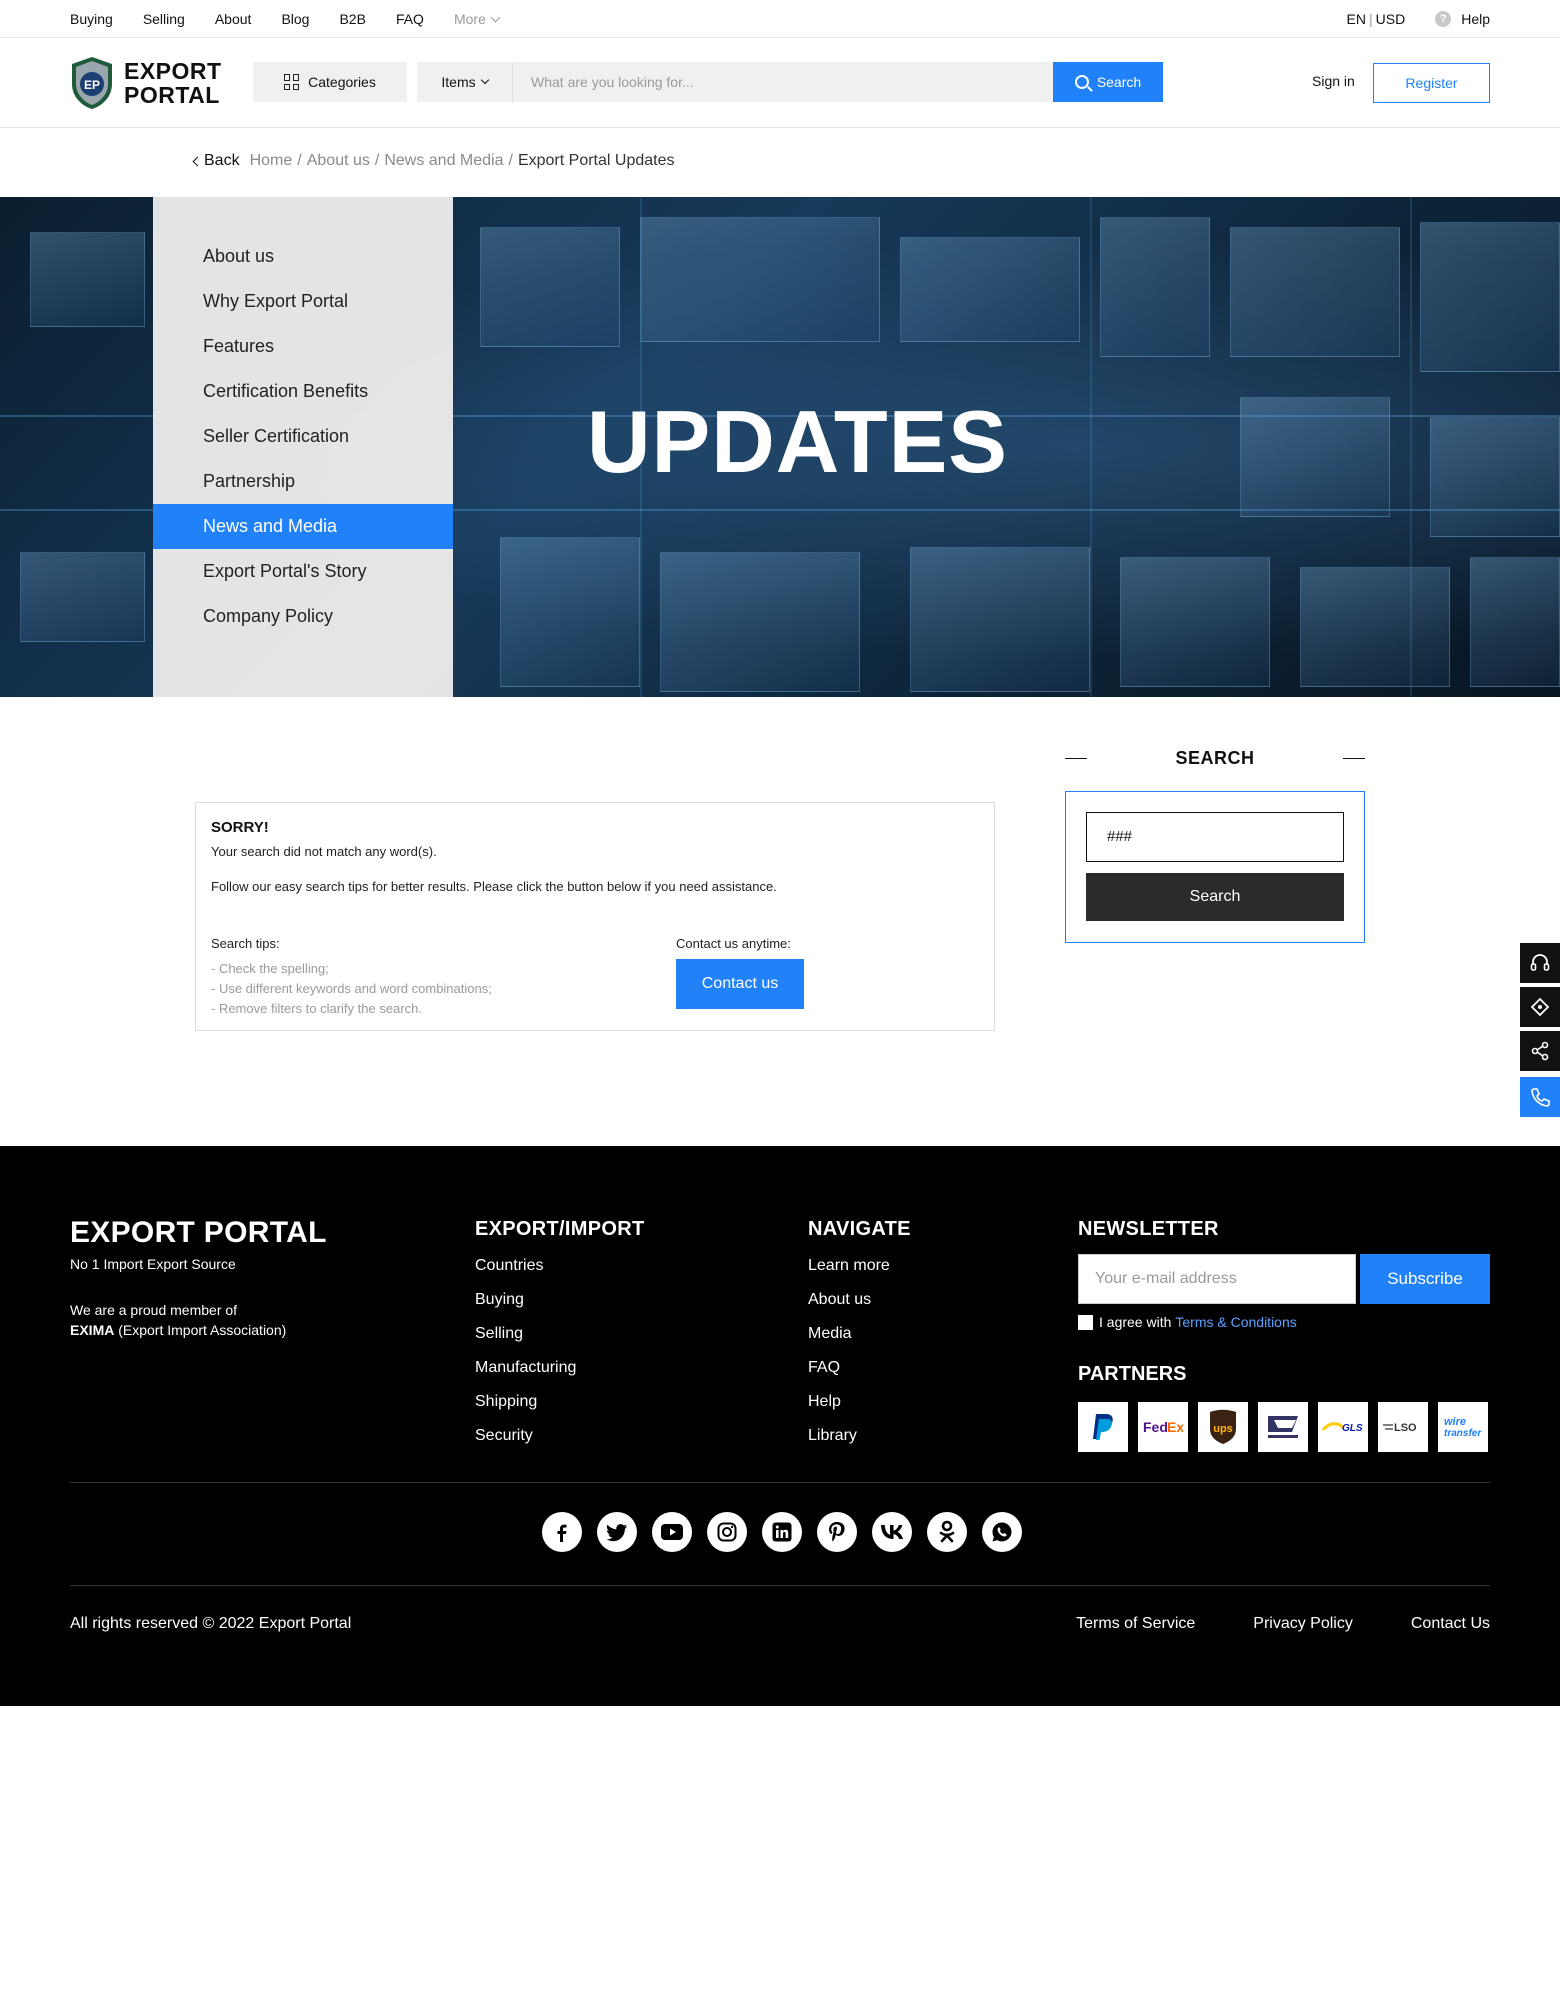 This screenshot has width=1560, height=2000. What do you see at coordinates (270, 968) in the screenshot?
I see `search-tip-item: - Check the spelling;` at bounding box center [270, 968].